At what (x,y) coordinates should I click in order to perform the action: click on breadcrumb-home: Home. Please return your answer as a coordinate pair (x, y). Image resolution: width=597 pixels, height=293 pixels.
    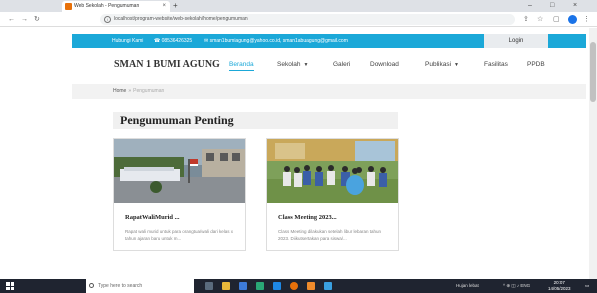
    Looking at the image, I should click on (119, 91).